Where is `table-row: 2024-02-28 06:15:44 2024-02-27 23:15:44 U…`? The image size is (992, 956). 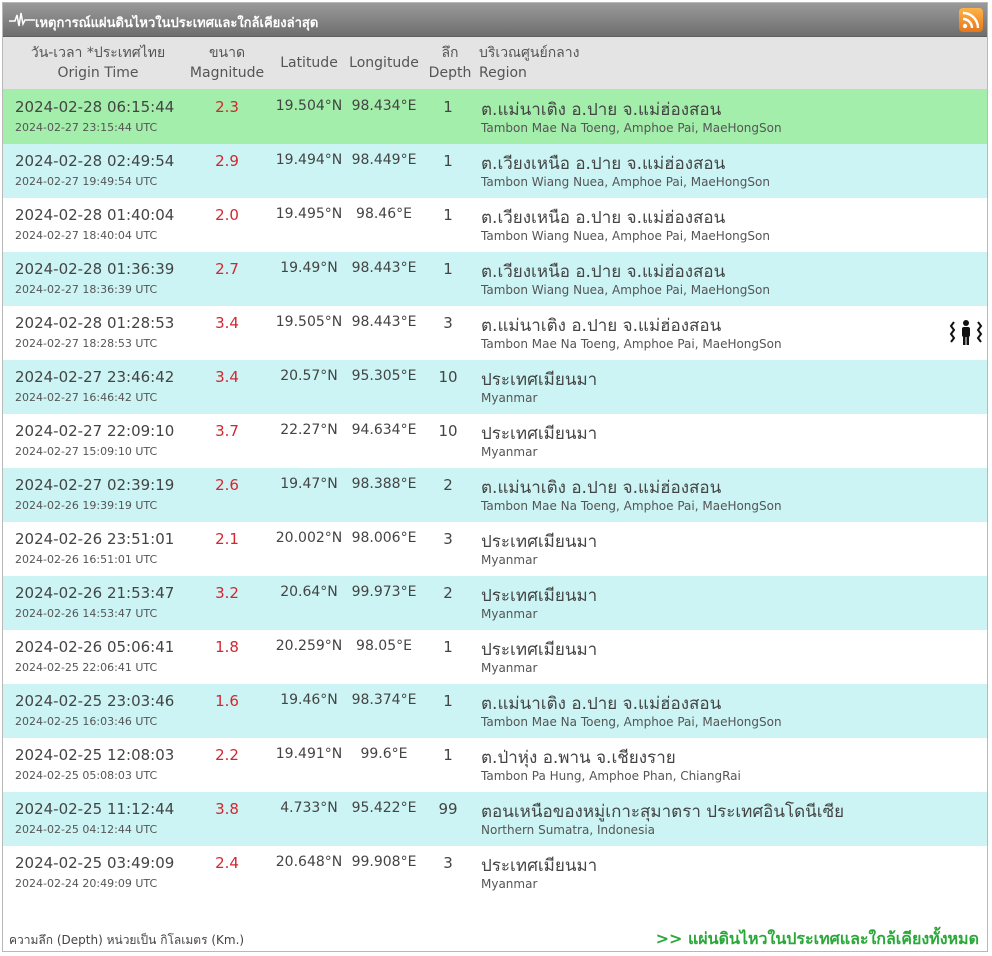
table-row: 2024-02-28 06:15:44 2024-02-27 23:15:44 U… is located at coordinates (495, 117).